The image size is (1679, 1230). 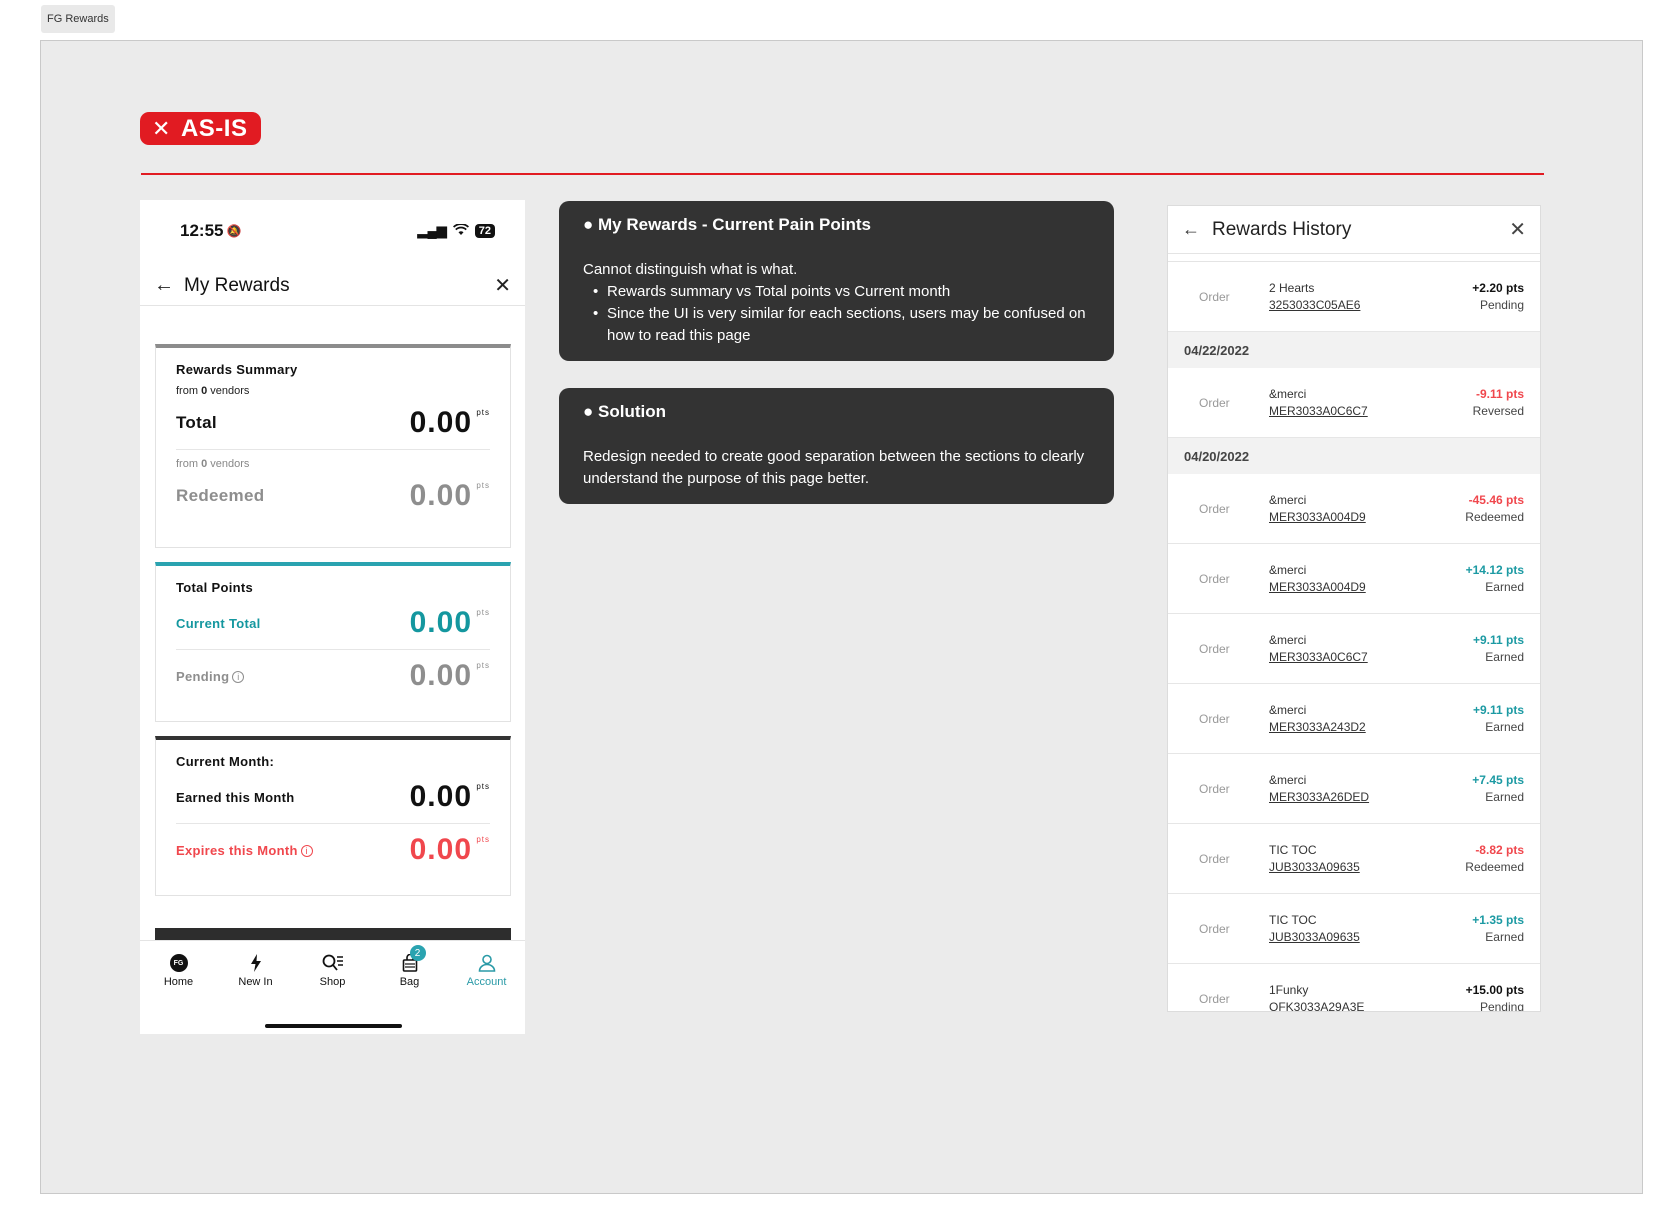 What do you see at coordinates (237, 285) in the screenshot?
I see `page-title: My Rewards` at bounding box center [237, 285].